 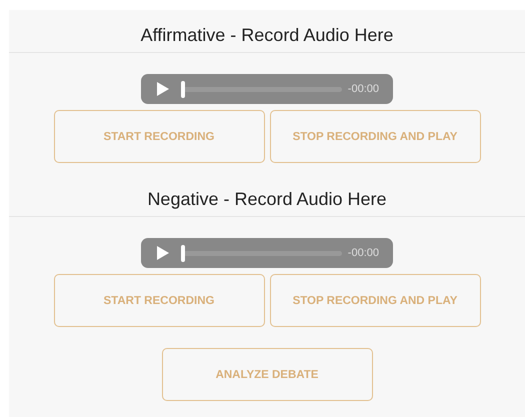 I want to click on section-title: Affirmative - Record Audio Here, so click(x=267, y=35).